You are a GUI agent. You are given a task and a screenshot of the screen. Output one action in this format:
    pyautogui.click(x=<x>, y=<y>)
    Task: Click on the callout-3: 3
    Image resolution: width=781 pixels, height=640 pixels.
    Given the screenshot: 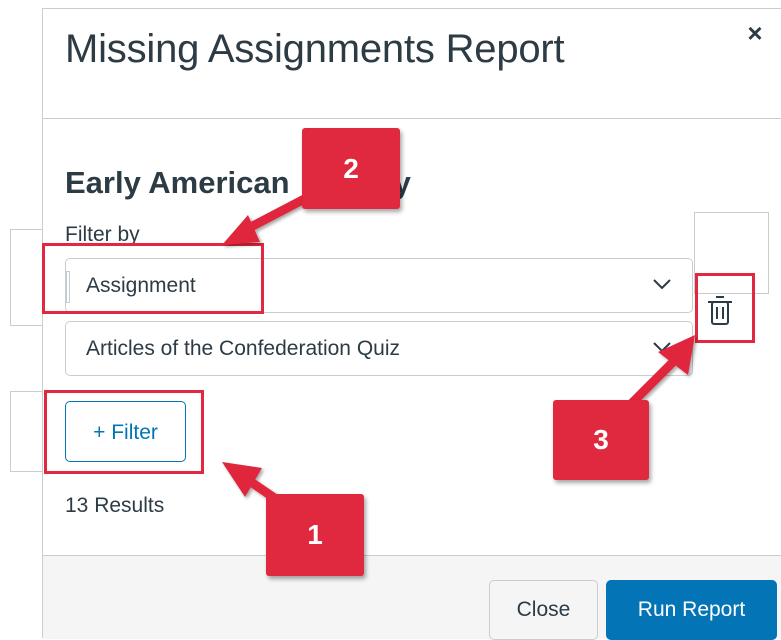 What is the action you would take?
    pyautogui.click(x=601, y=440)
    